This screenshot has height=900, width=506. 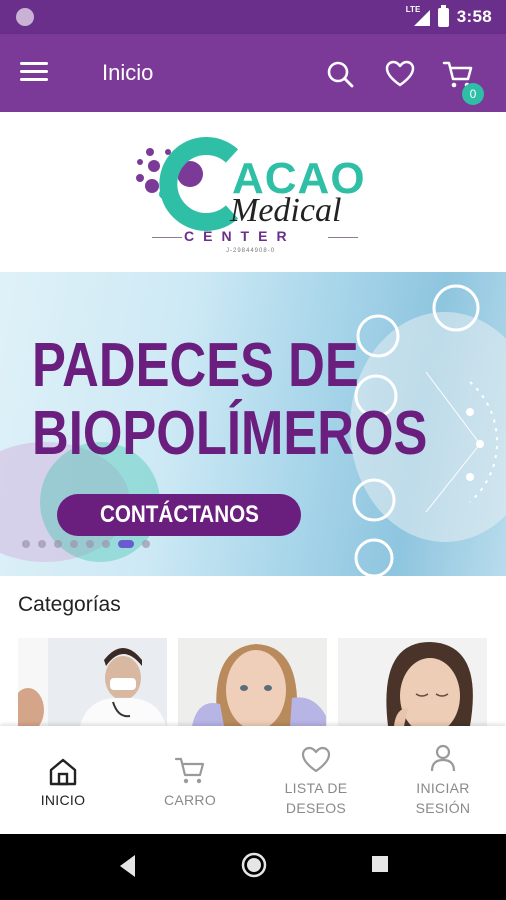 What do you see at coordinates (316, 759) in the screenshot?
I see `heart-icon` at bounding box center [316, 759].